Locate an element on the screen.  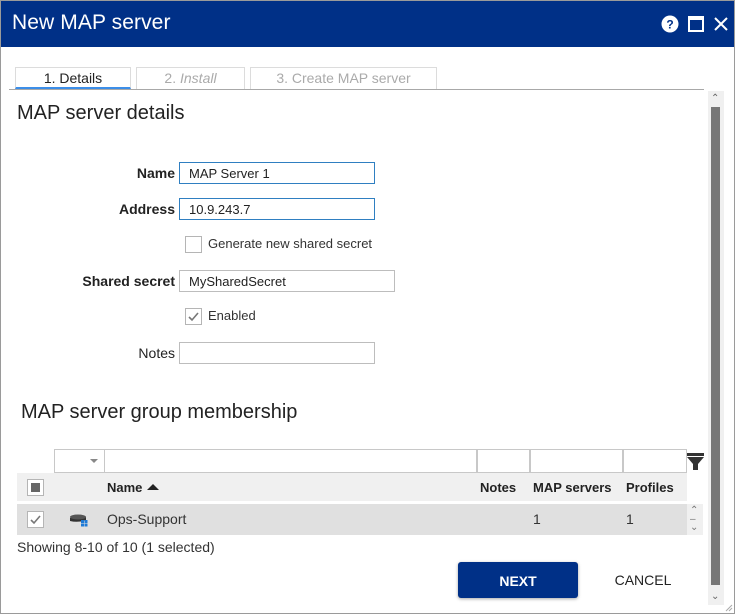
filter-profiles-input is located at coordinates (655, 461).